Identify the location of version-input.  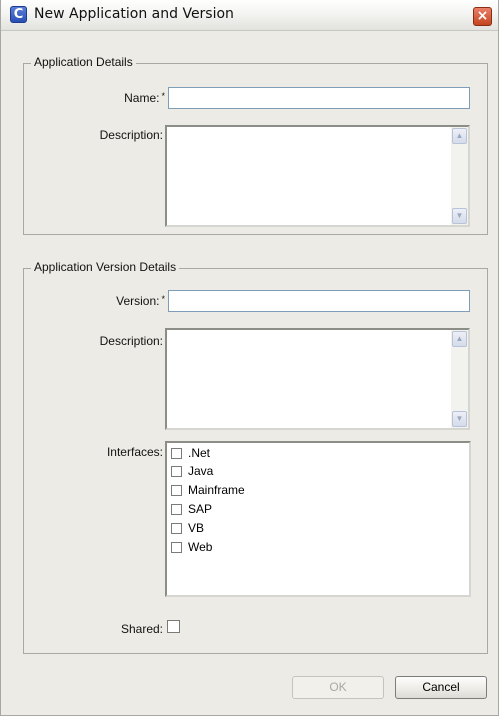
(319, 301).